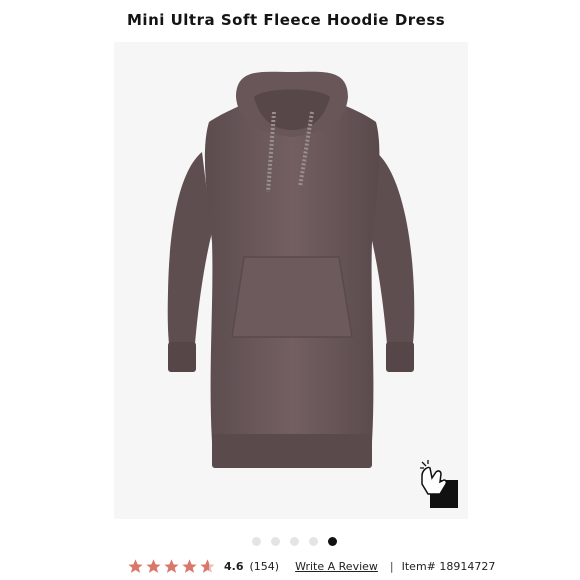 The width and height of the screenshot is (580, 580). I want to click on star-half-icon, so click(207, 565).